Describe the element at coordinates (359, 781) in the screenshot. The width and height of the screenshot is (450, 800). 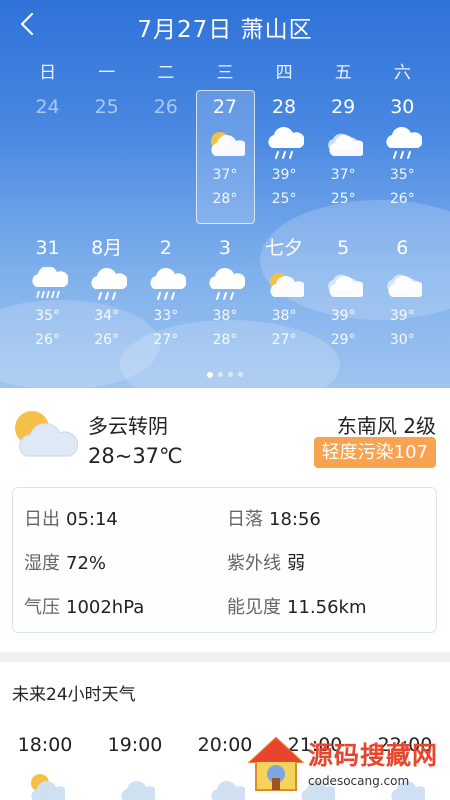
I see `watermark-url: codesocang.com` at that location.